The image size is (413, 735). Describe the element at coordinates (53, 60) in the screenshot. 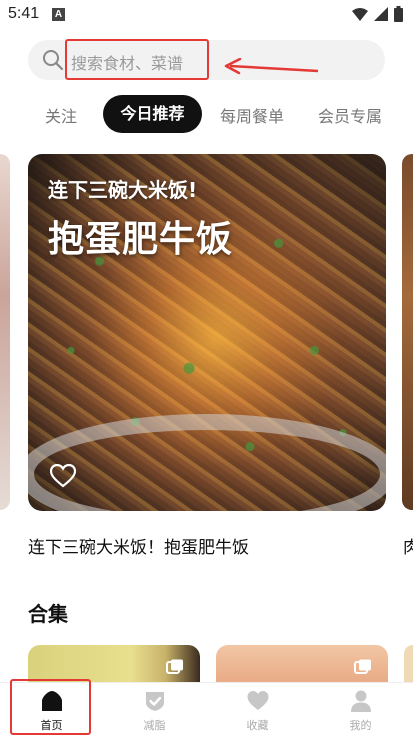

I see `search-icon` at that location.